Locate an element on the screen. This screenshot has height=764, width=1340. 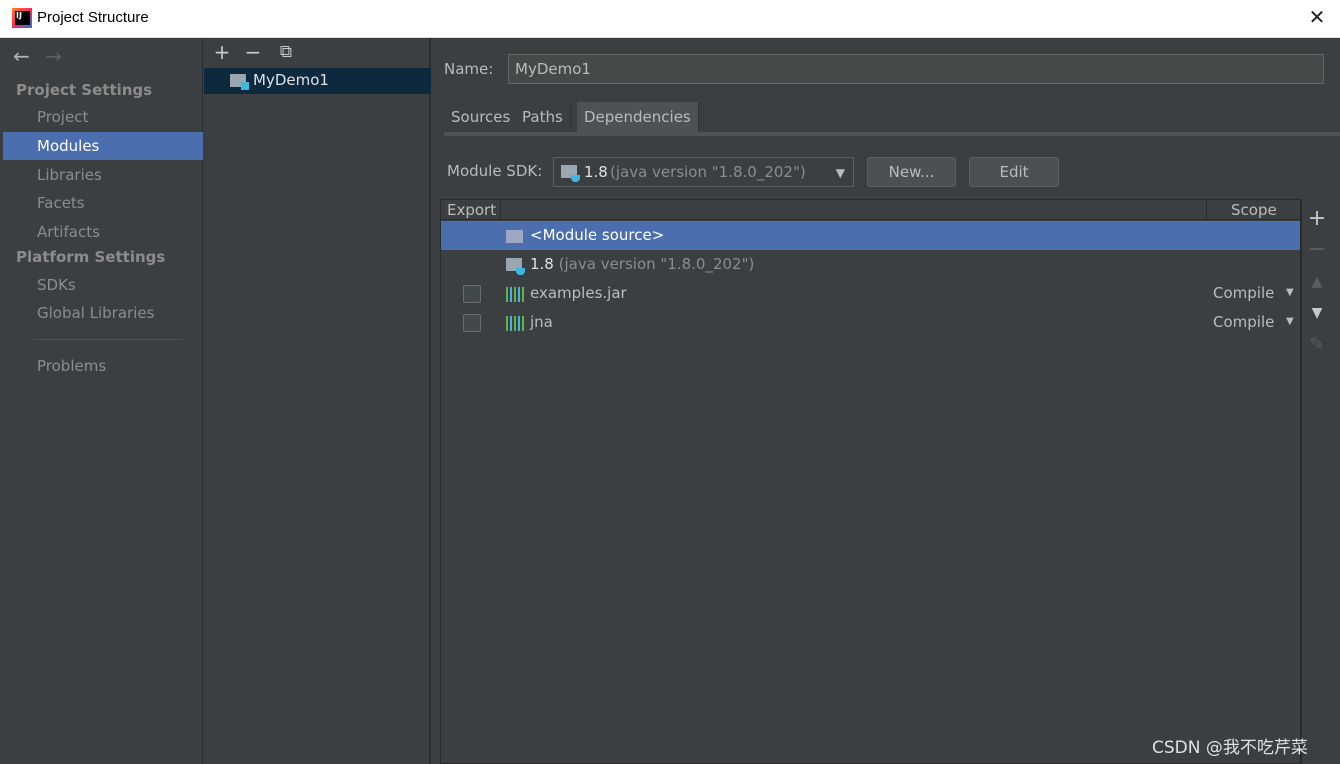
module-sdk-dropdown: 1.8 (java version "1.8.0_202") ▼ is located at coordinates (703, 172).